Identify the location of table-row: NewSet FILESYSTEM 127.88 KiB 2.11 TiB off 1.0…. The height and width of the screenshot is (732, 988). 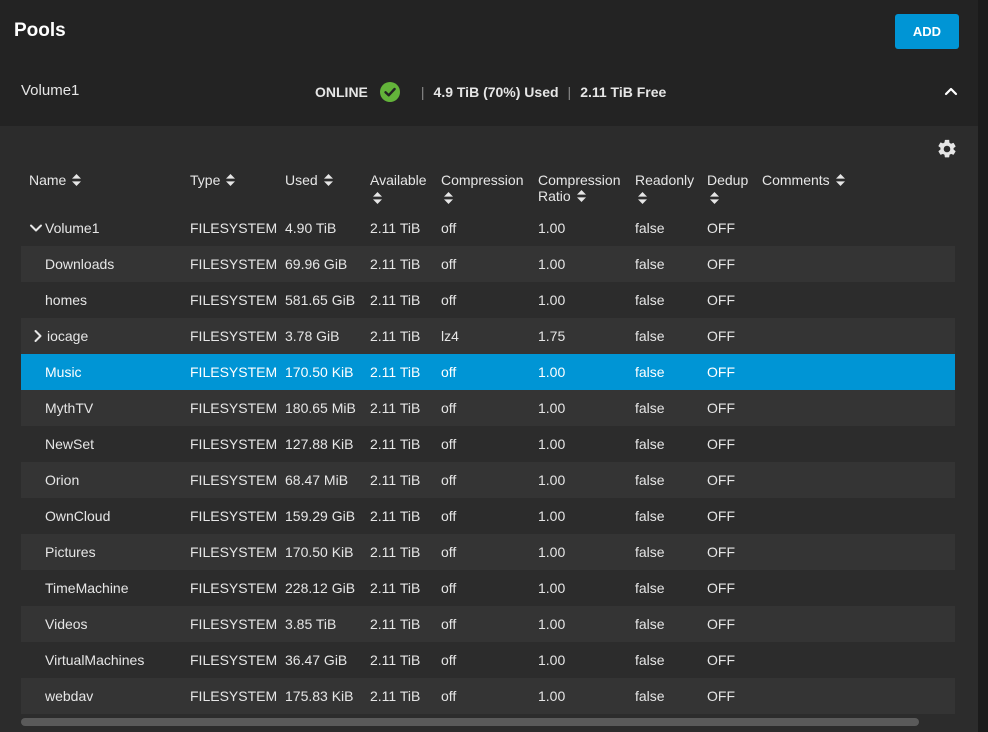
(488, 444).